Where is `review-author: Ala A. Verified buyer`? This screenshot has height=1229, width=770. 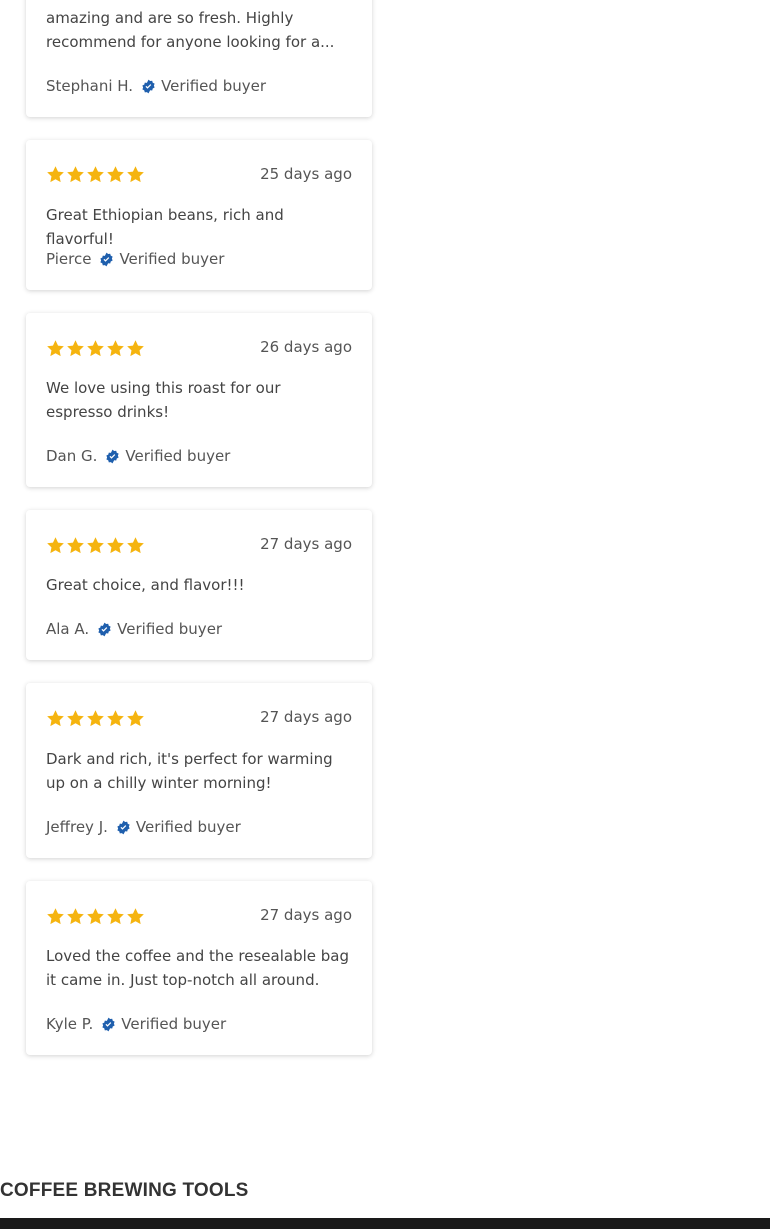
review-author: Ala A. Verified buyer is located at coordinates (134, 629).